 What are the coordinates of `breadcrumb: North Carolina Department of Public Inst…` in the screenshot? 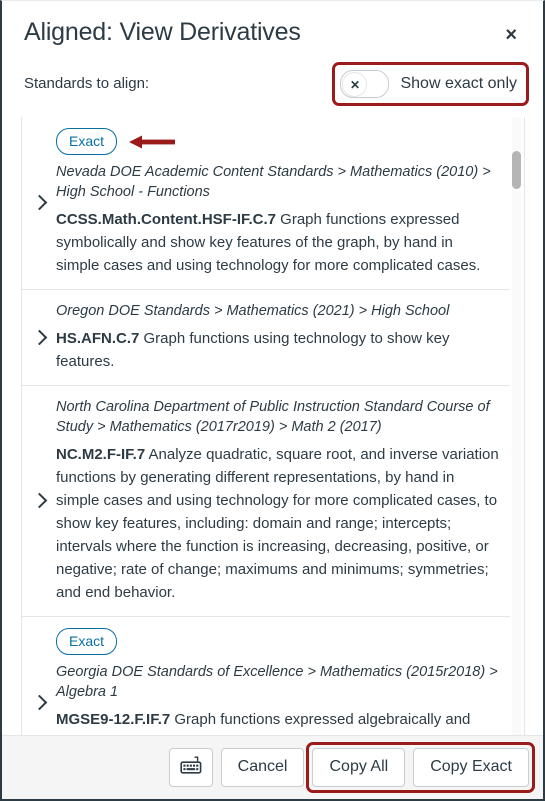 It's located at (273, 417).